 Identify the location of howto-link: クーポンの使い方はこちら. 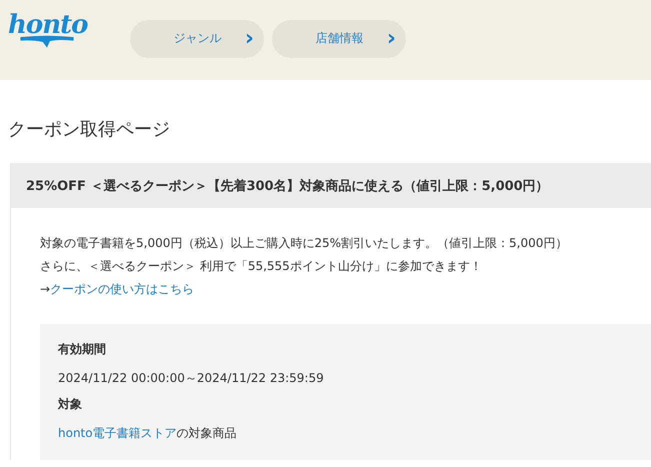
(122, 289).